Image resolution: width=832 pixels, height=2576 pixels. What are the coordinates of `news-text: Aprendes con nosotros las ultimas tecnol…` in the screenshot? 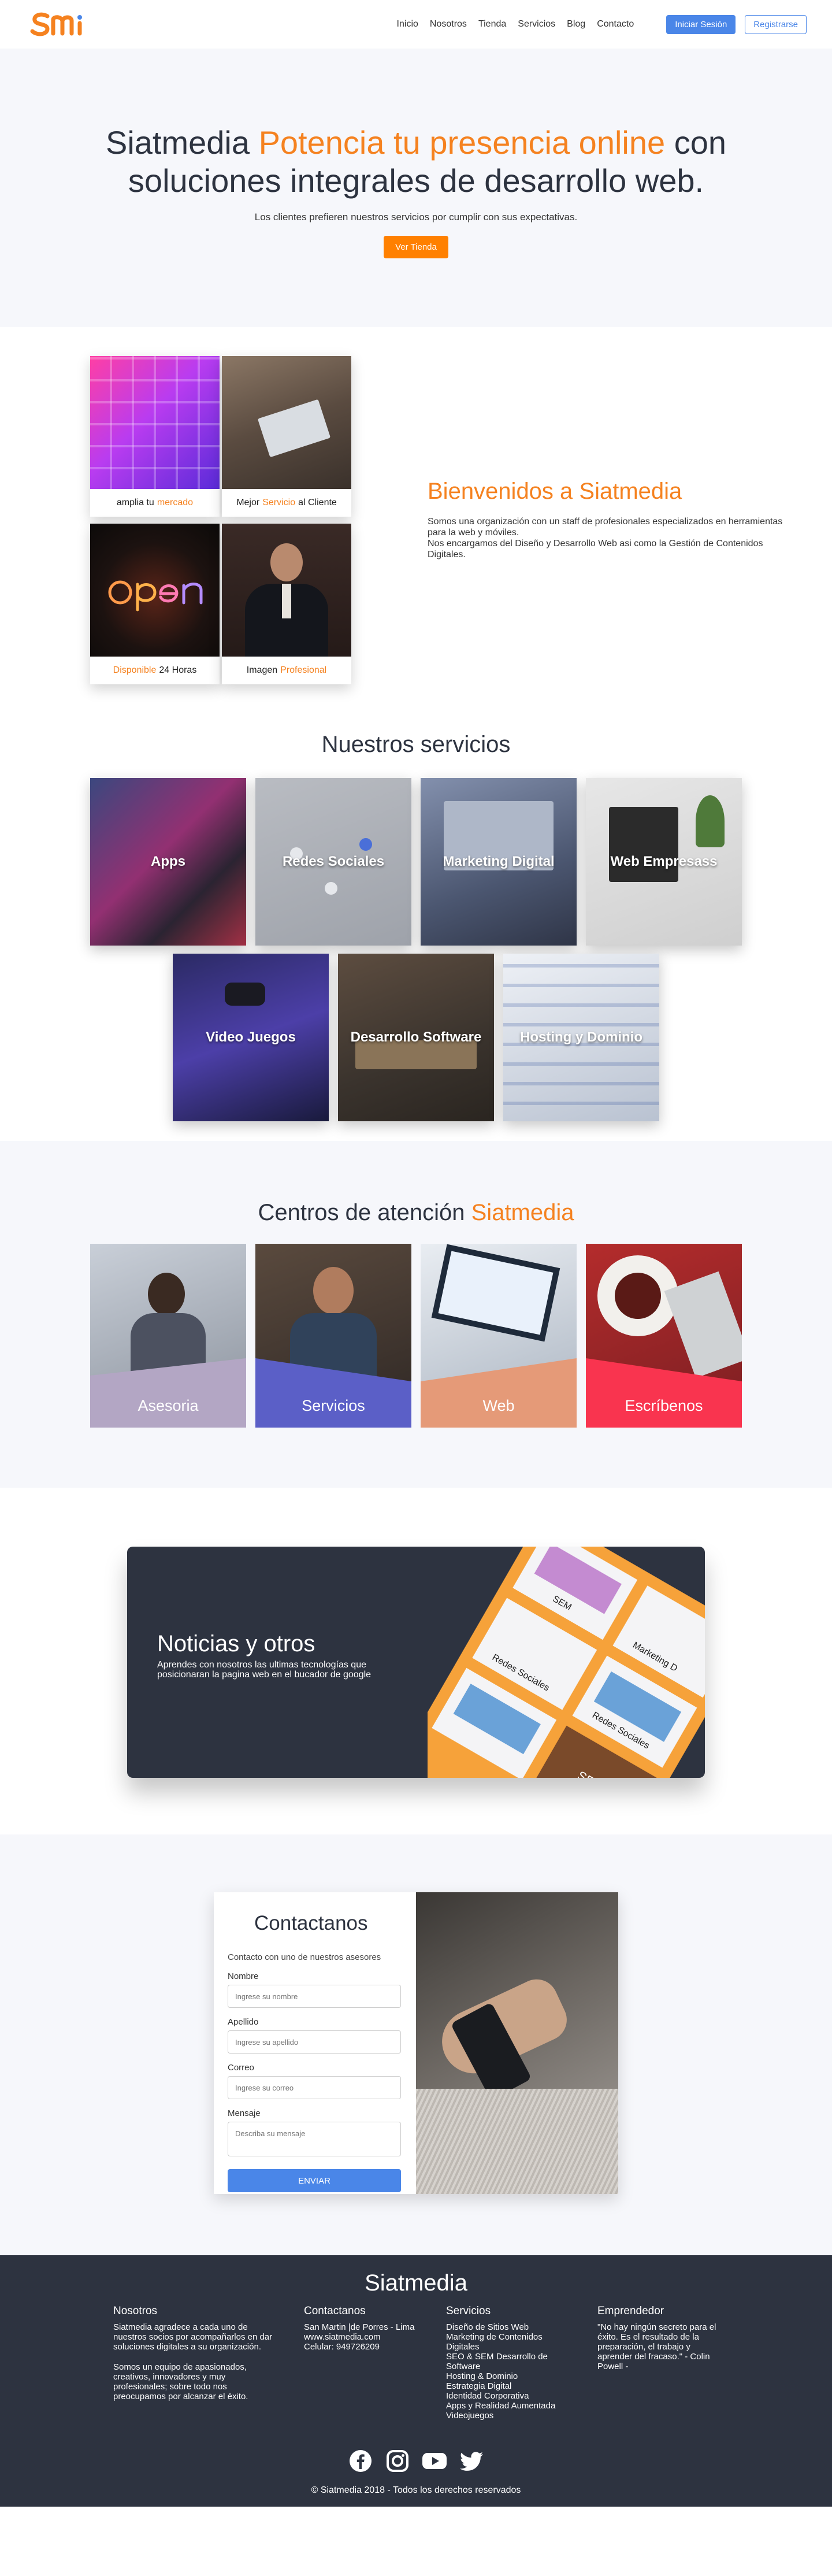 It's located at (264, 1670).